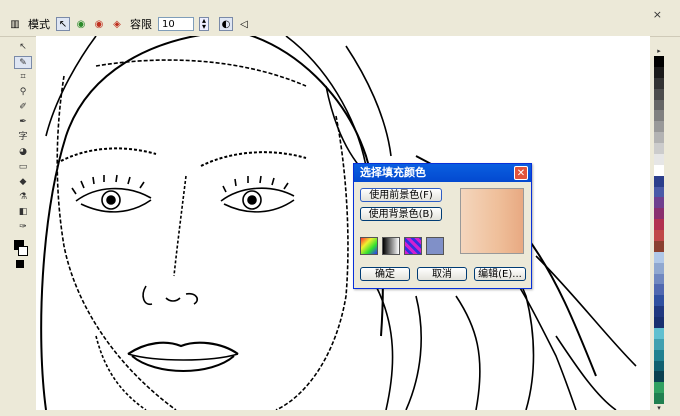 This screenshot has width=680, height=416. Describe the element at coordinates (401, 214) in the screenshot. I see `use-background-button: 使用背景色(B)` at that location.